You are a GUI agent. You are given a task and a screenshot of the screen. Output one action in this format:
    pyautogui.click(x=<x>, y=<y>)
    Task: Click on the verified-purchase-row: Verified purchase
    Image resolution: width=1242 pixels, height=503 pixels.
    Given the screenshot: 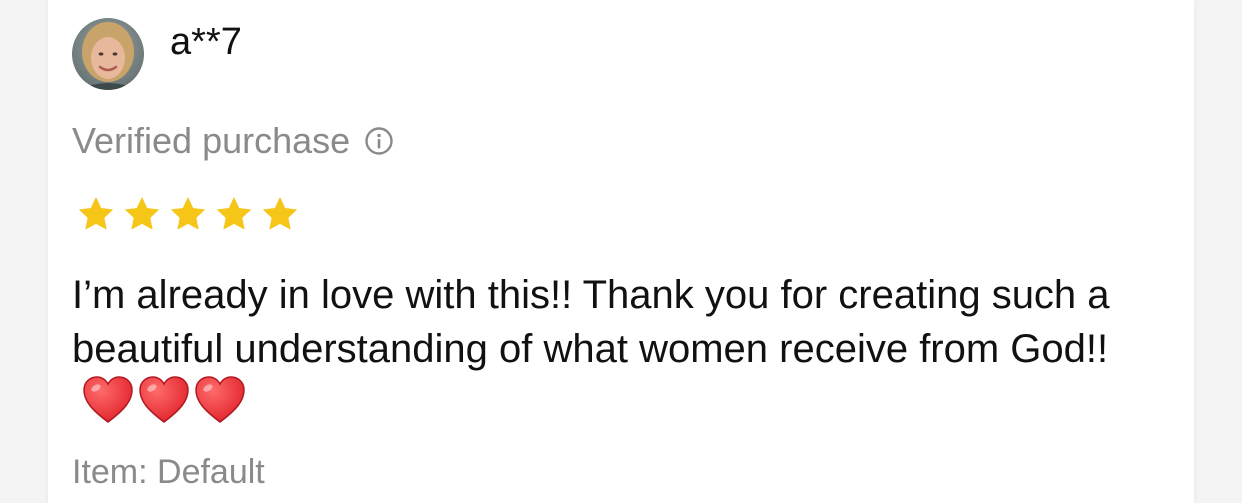 What is the action you would take?
    pyautogui.click(x=233, y=141)
    